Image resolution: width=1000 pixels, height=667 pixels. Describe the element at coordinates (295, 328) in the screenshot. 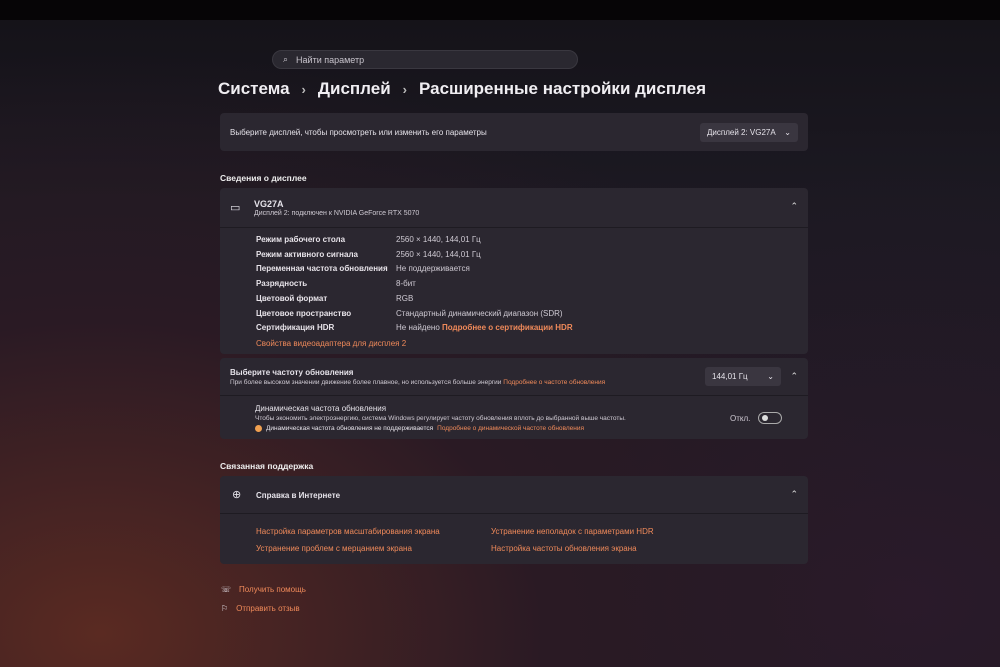

I see `info-key: Сертификация HDR` at that location.